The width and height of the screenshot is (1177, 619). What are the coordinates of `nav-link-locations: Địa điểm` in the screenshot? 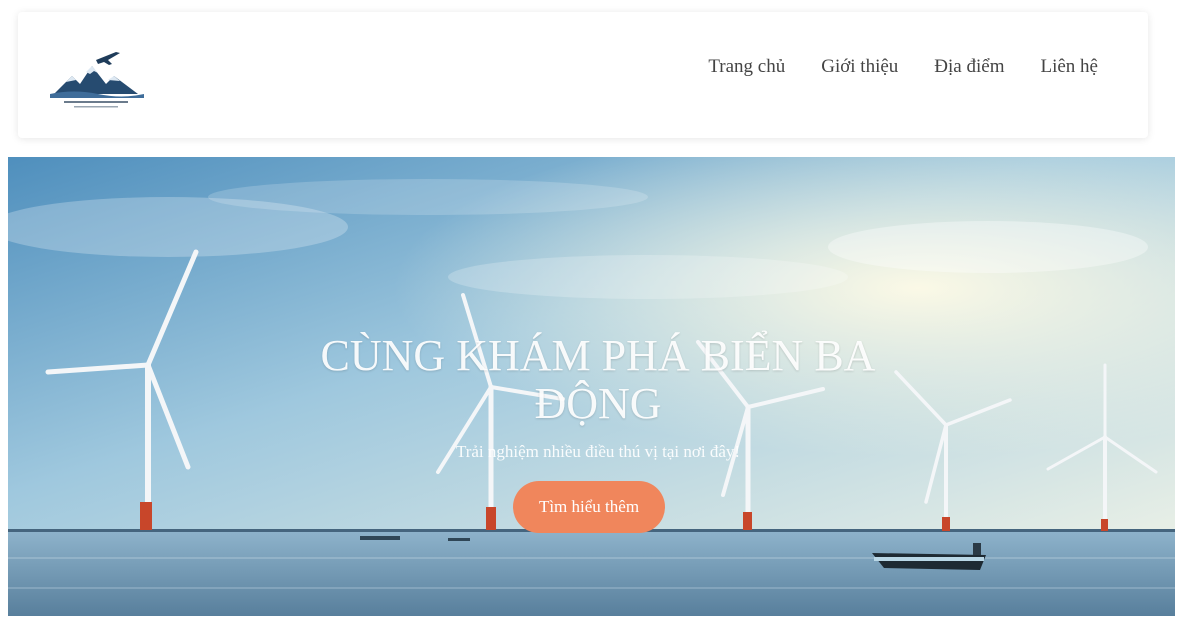 It's located at (969, 67).